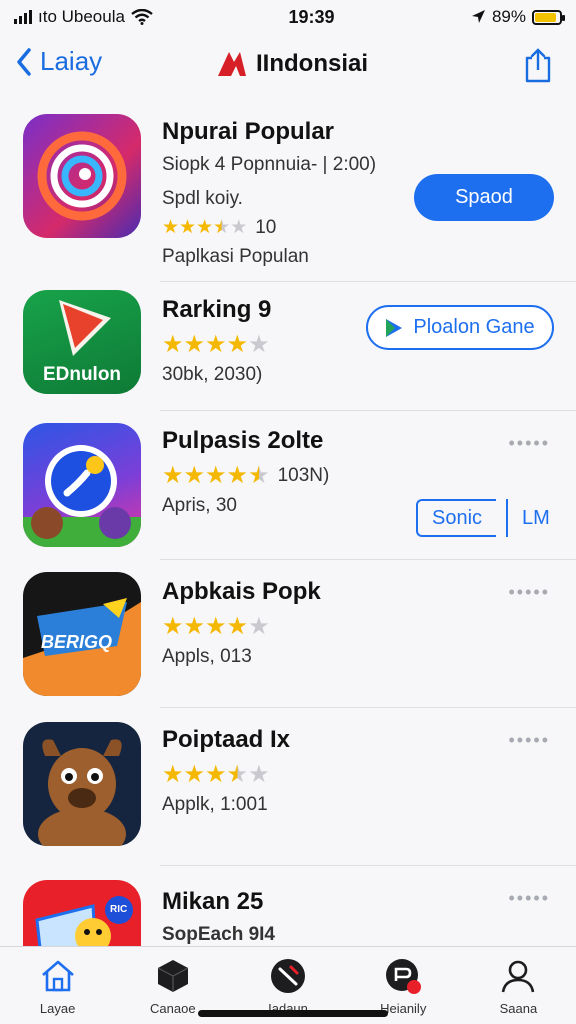  I want to click on home-icon, so click(57, 976).